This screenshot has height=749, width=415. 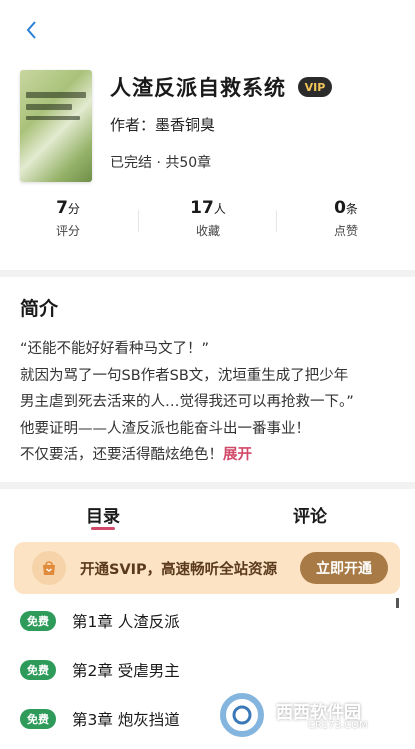 What do you see at coordinates (219, 209) in the screenshot?
I see `stat-unit: 人` at bounding box center [219, 209].